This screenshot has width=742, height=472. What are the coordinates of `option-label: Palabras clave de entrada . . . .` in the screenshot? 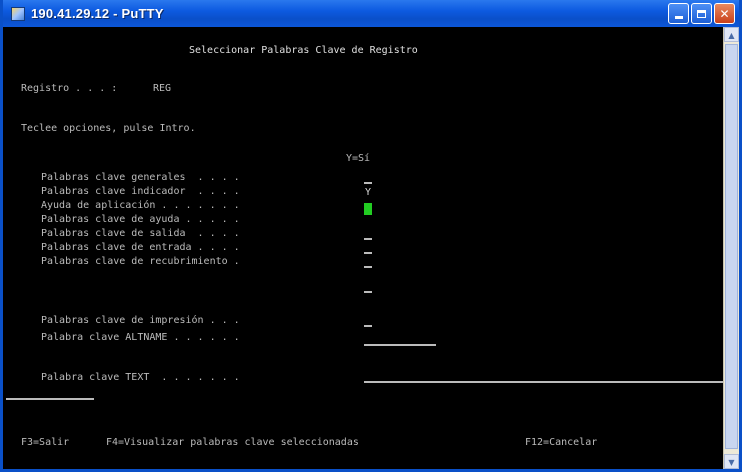 It's located at (140, 247).